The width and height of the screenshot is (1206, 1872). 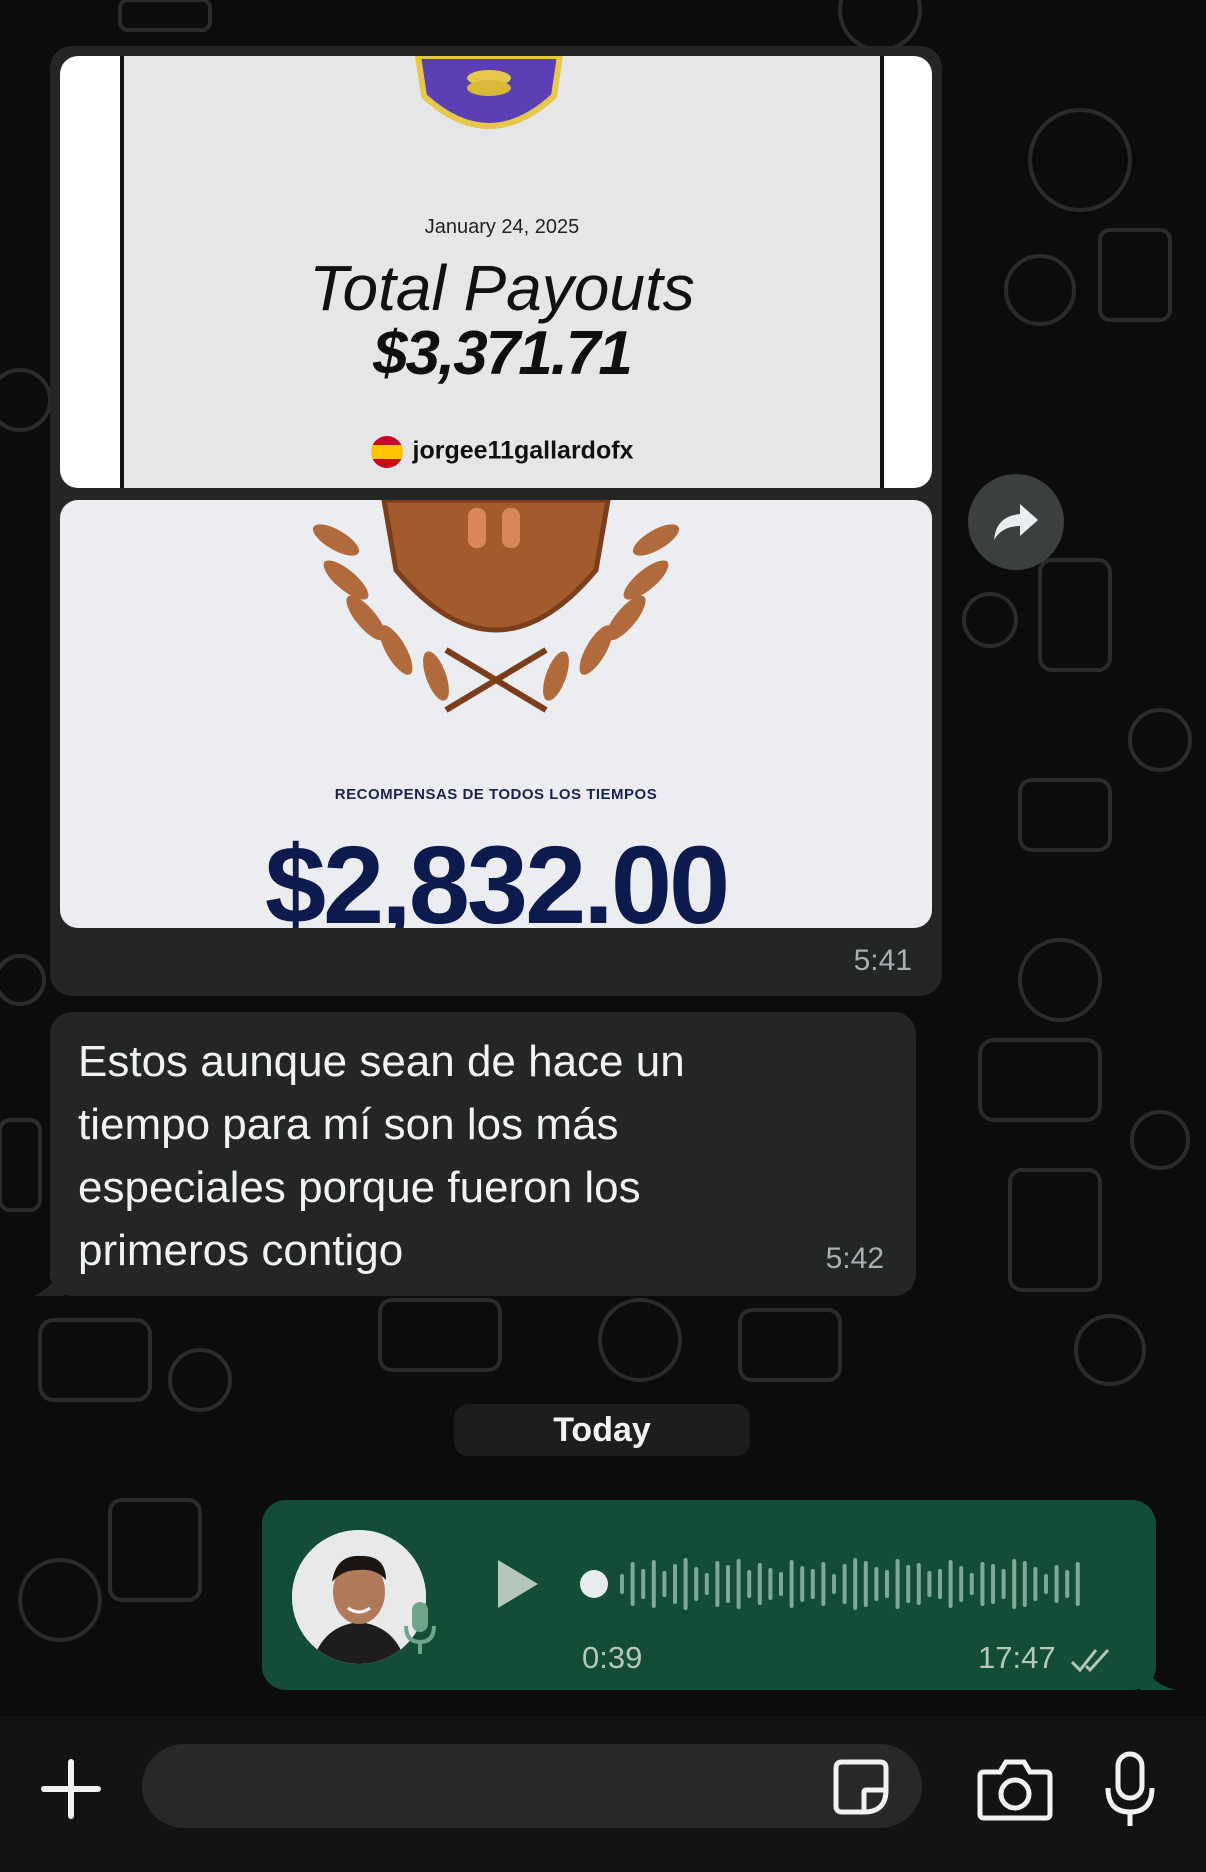 What do you see at coordinates (502, 227) in the screenshot?
I see `certificate-date: January 24, 2025` at bounding box center [502, 227].